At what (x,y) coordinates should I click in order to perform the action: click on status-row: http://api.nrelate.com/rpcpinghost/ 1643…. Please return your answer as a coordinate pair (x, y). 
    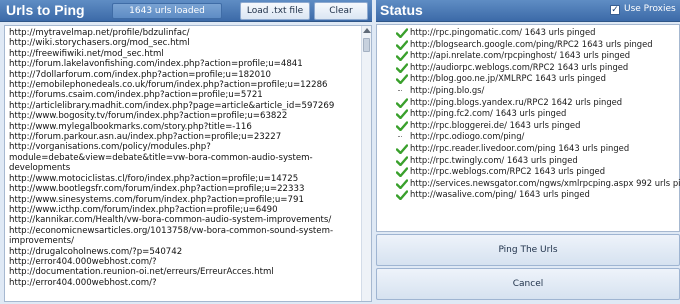
    Looking at the image, I should click on (528, 56).